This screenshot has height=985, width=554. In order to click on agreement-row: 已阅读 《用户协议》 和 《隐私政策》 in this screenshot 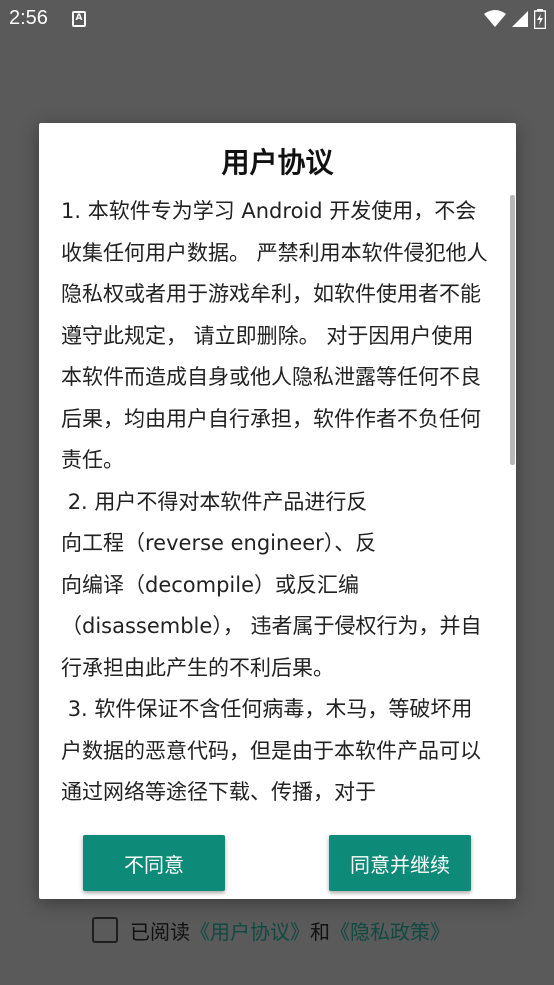, I will do `click(271, 930)`.